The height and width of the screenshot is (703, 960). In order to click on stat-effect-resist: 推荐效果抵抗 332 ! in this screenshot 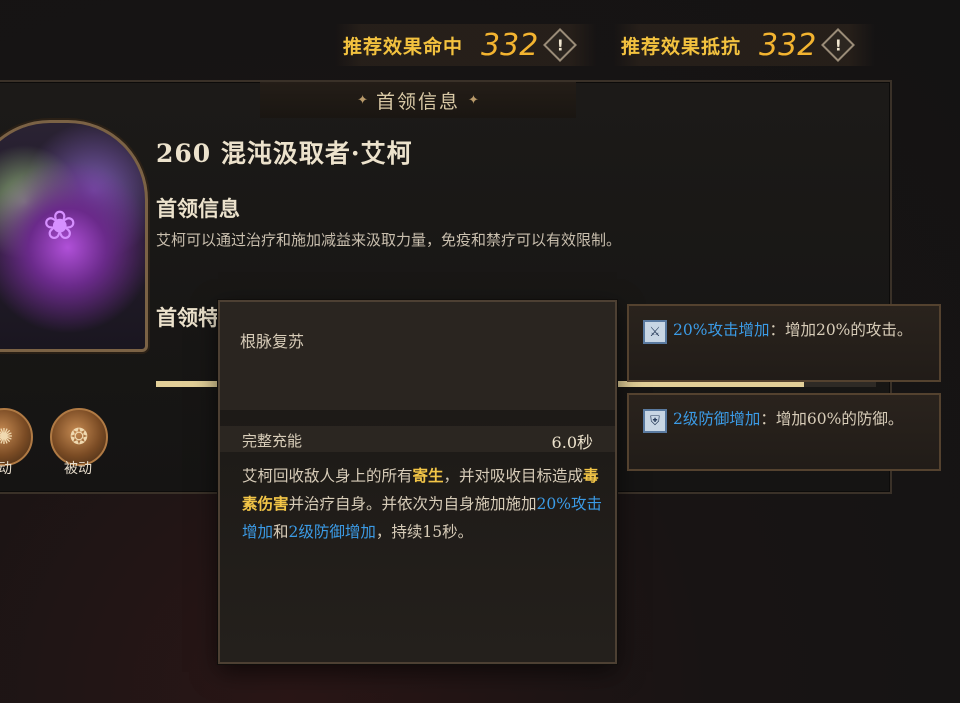, I will do `click(744, 45)`.